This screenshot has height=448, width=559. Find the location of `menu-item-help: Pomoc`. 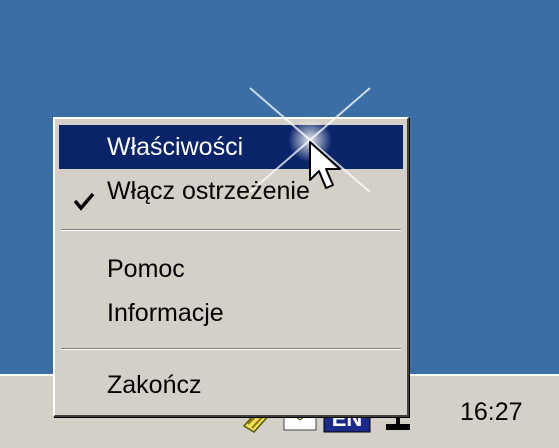

menu-item-help: Pomoc is located at coordinates (231, 269).